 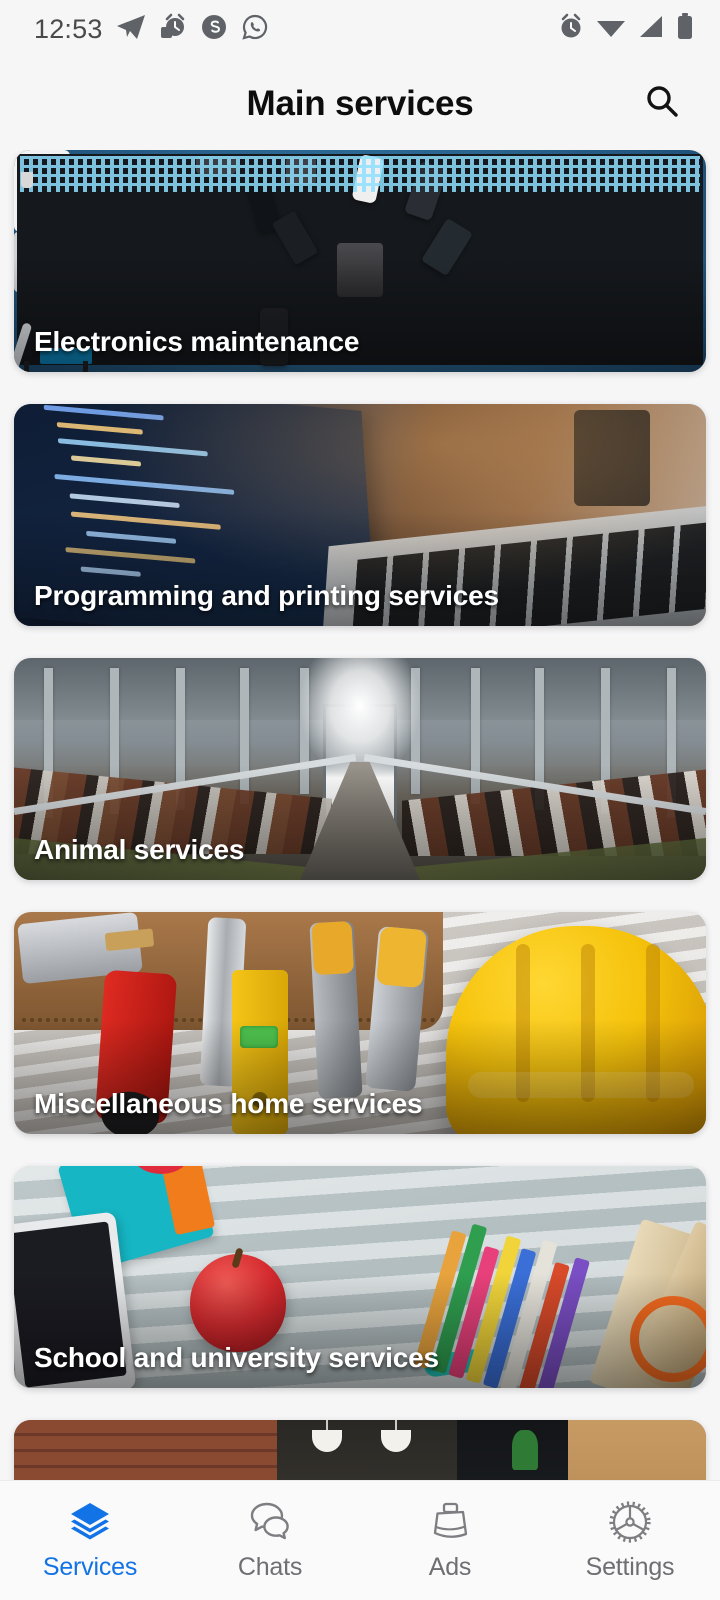 What do you see at coordinates (630, 1522) in the screenshot?
I see `gear-icon` at bounding box center [630, 1522].